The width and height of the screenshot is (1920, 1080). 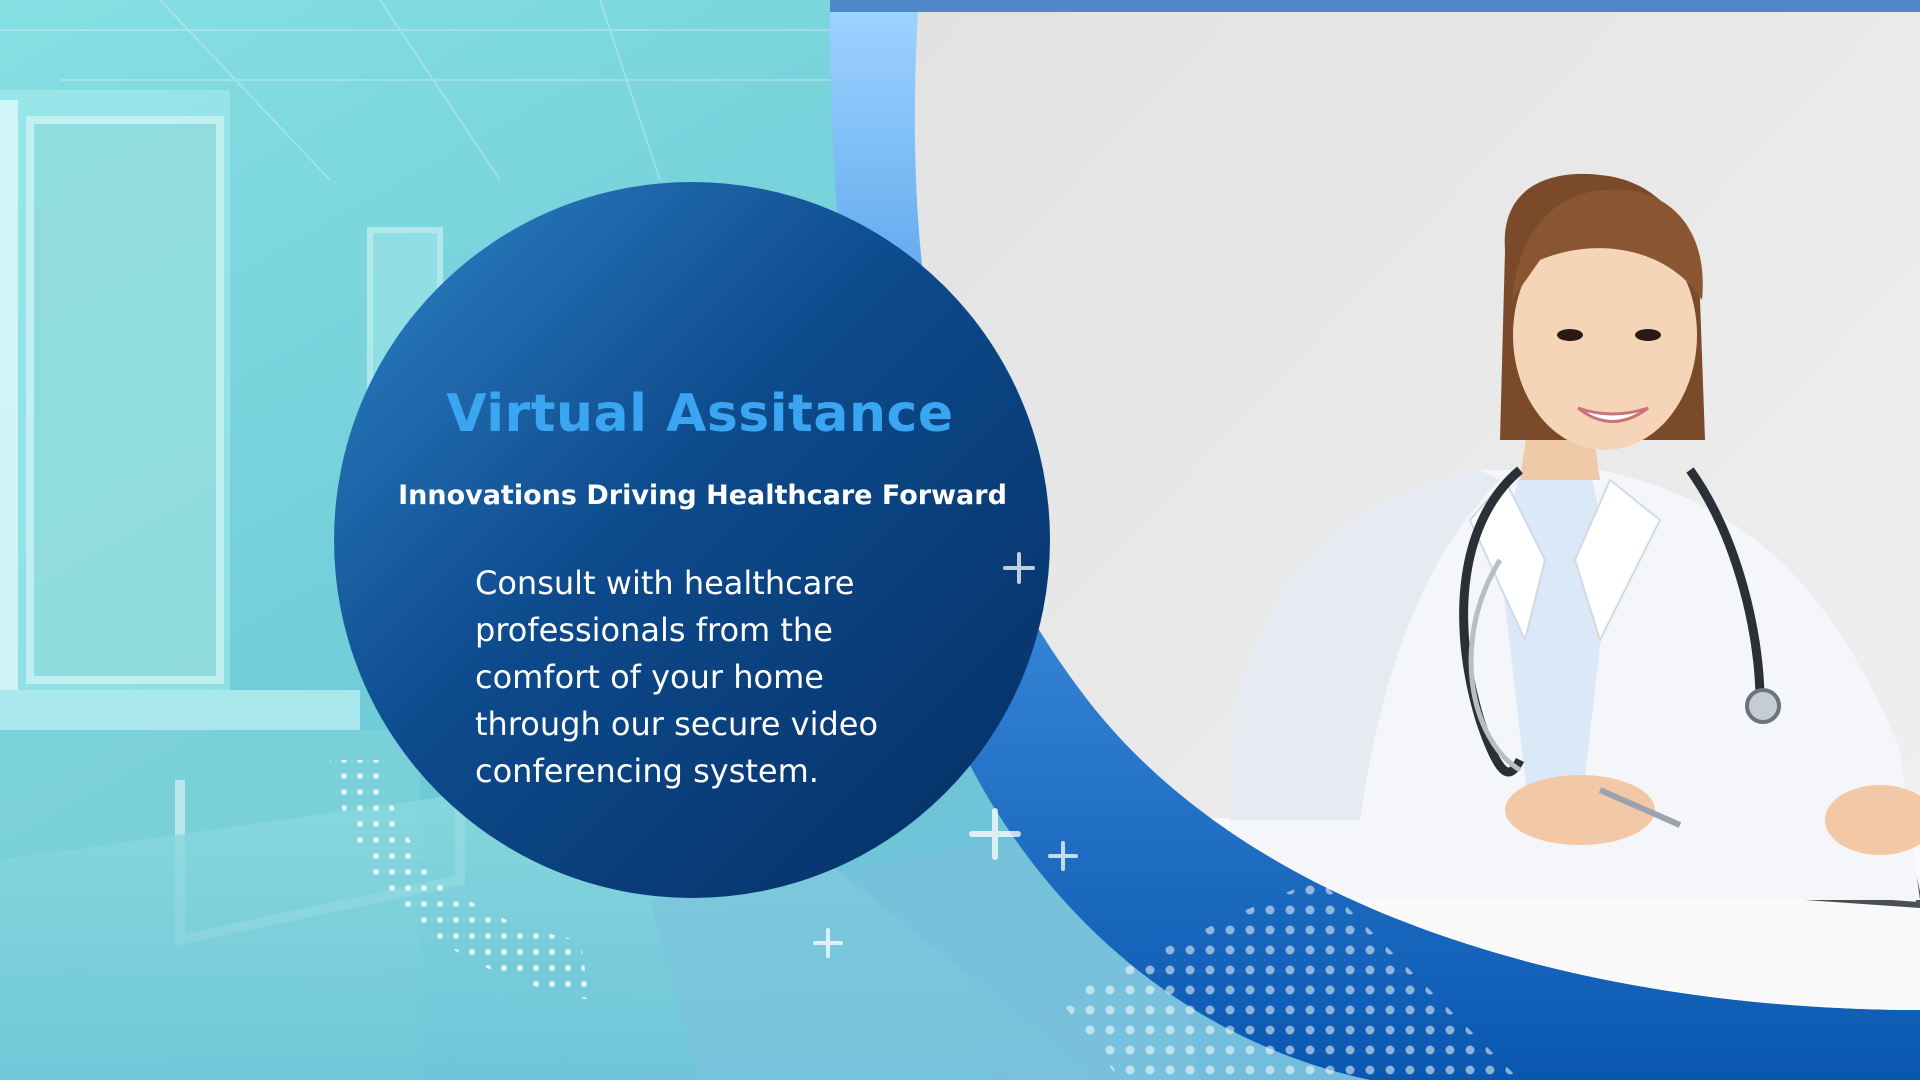 What do you see at coordinates (700, 414) in the screenshot?
I see `page-title: Virtual Assitance` at bounding box center [700, 414].